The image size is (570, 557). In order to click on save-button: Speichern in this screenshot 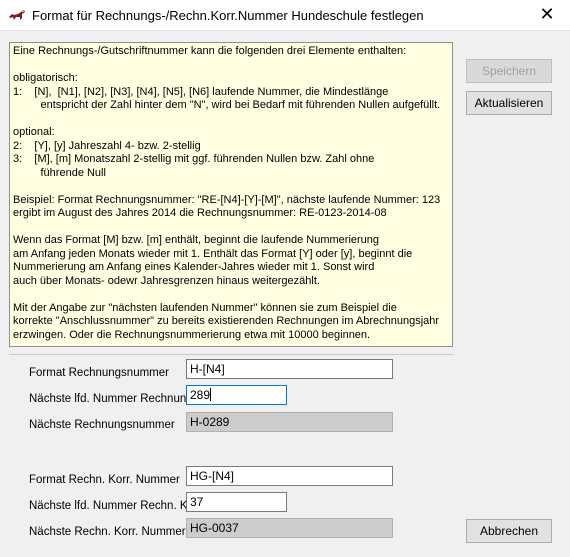, I will do `click(509, 71)`.